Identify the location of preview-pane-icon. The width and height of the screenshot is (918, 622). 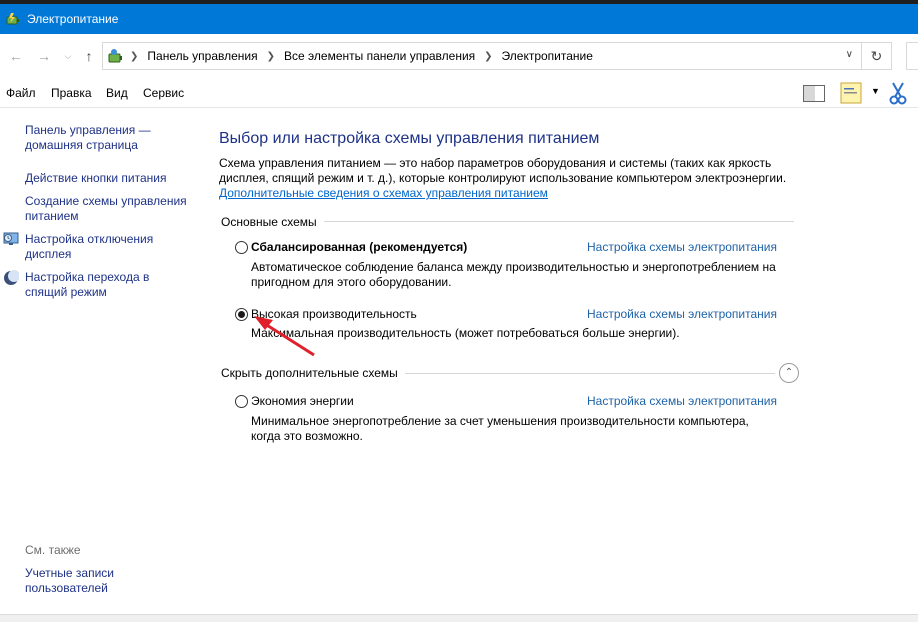
(814, 93).